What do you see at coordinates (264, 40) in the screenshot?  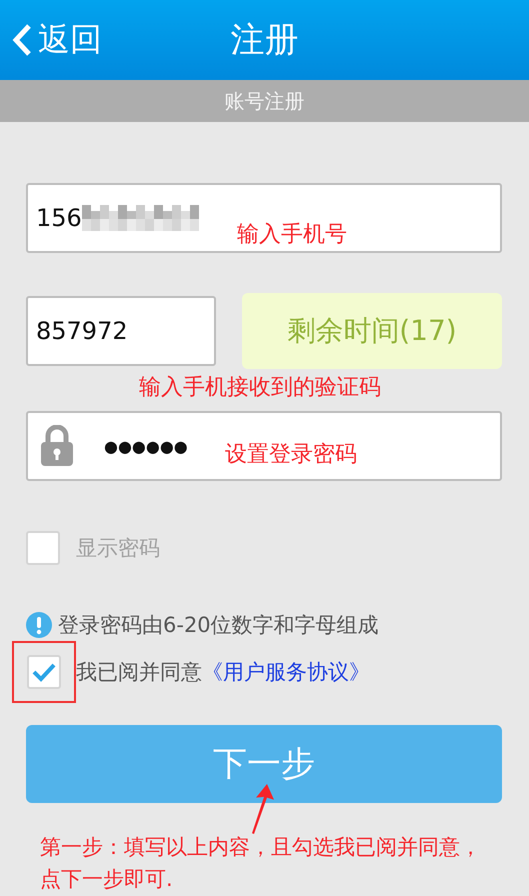 I see `page-title: 注册` at bounding box center [264, 40].